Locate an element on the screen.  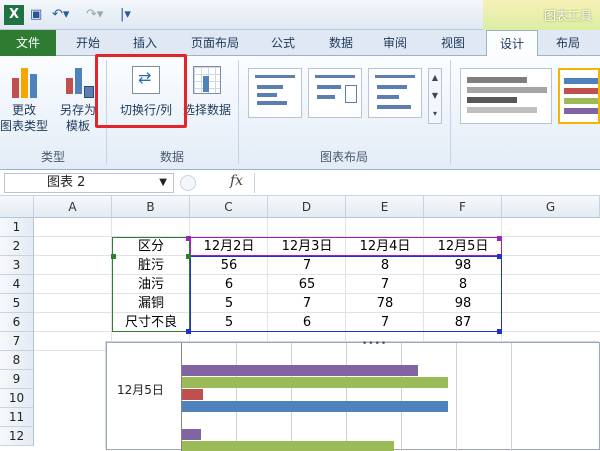
chart-style-2-thumbnail is located at coordinates (579, 96).